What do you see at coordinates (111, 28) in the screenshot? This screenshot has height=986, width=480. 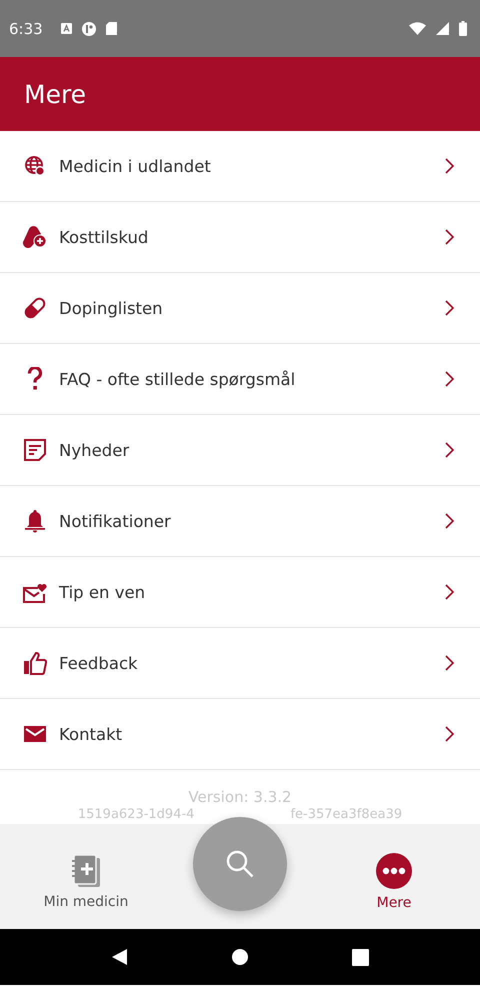 I see `sd-card-icon` at bounding box center [111, 28].